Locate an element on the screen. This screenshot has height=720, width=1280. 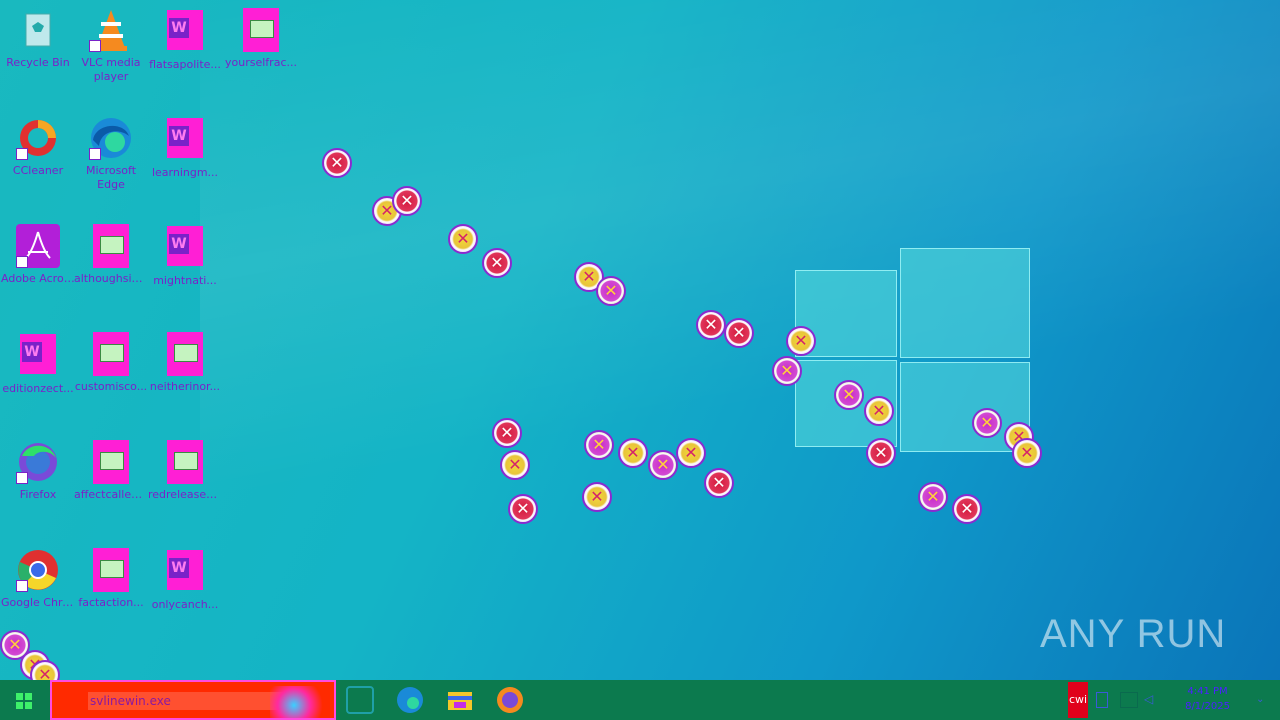
clock-time: 4:41 PM is located at coordinates (1207, 691).